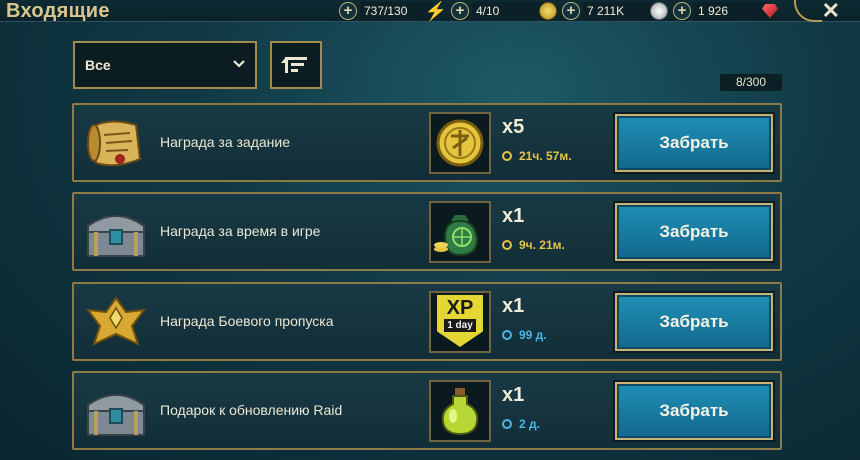  What do you see at coordinates (730, 11) in the screenshot?
I see `gems-value: 1 926` at bounding box center [730, 11].